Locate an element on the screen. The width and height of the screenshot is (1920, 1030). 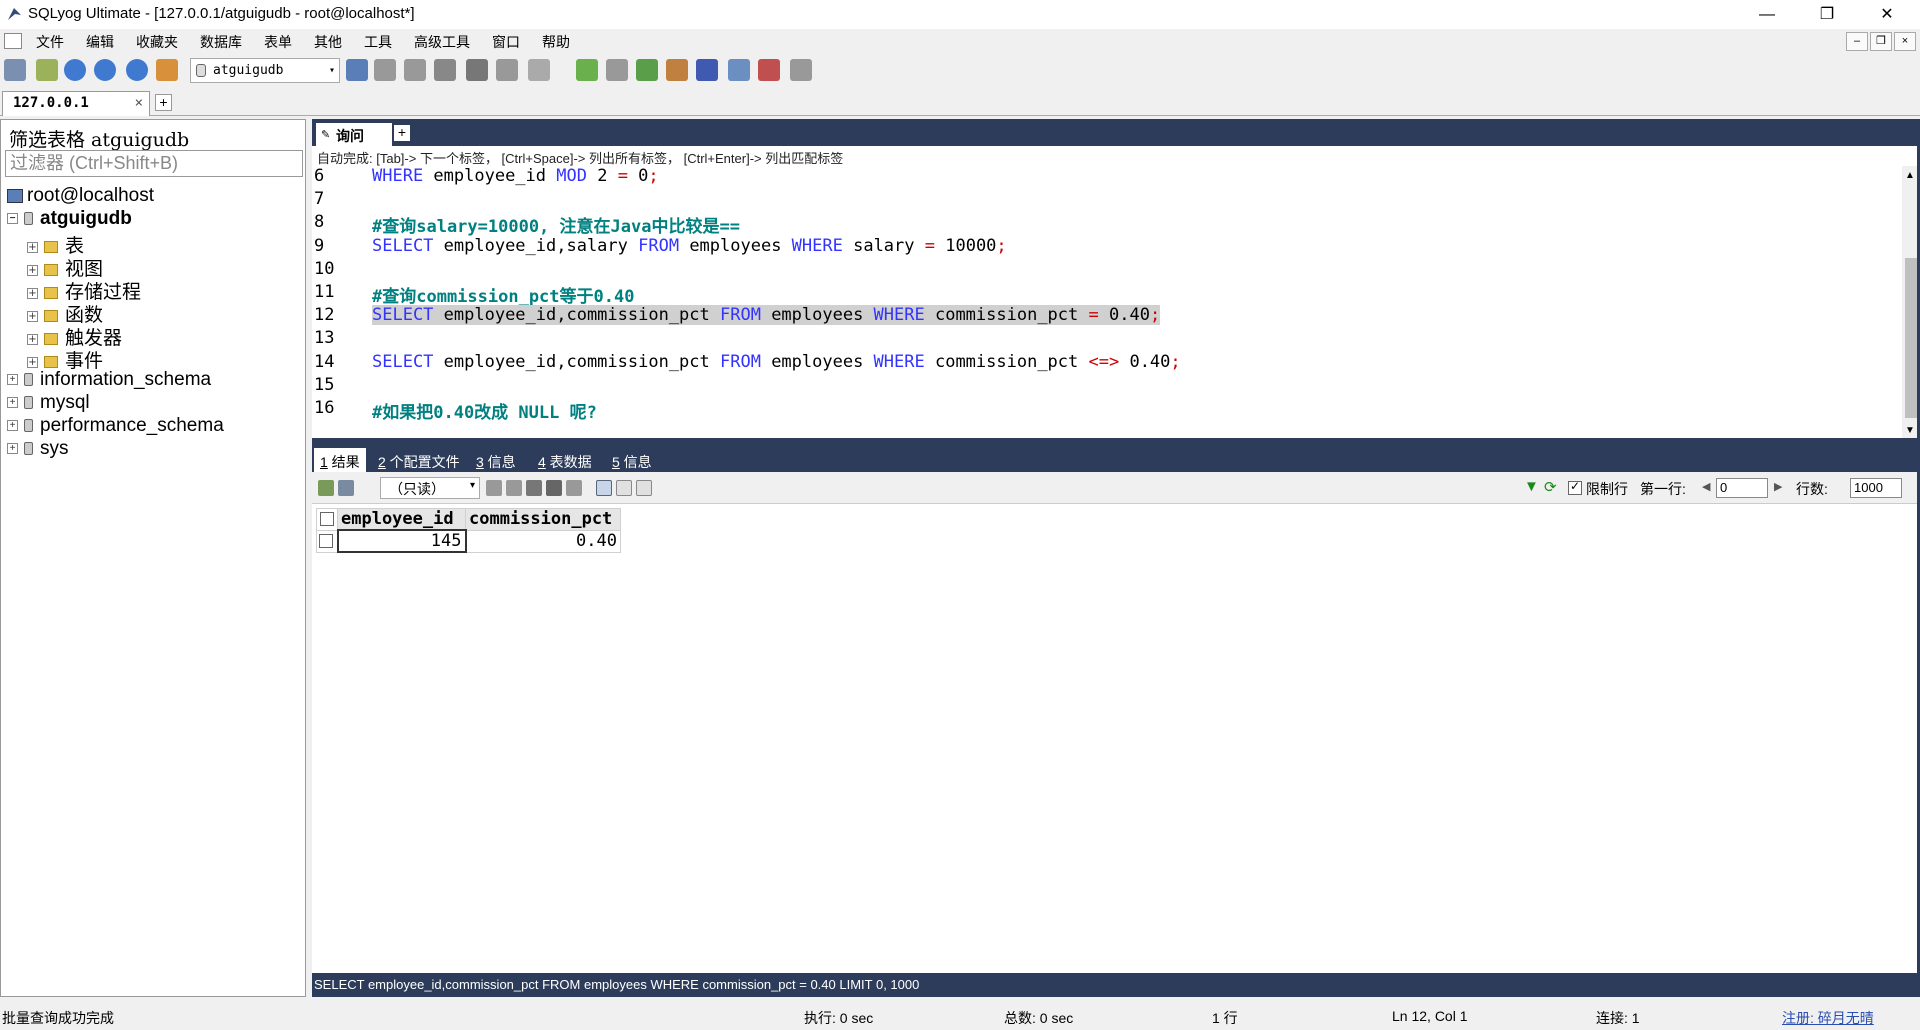
connection-tab: 127.0.0.1 × is located at coordinates (76, 103).